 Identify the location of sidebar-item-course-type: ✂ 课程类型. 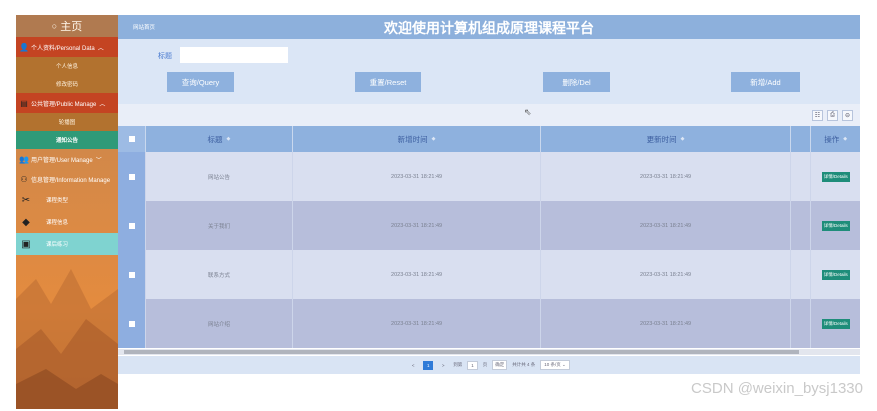
(67, 200).